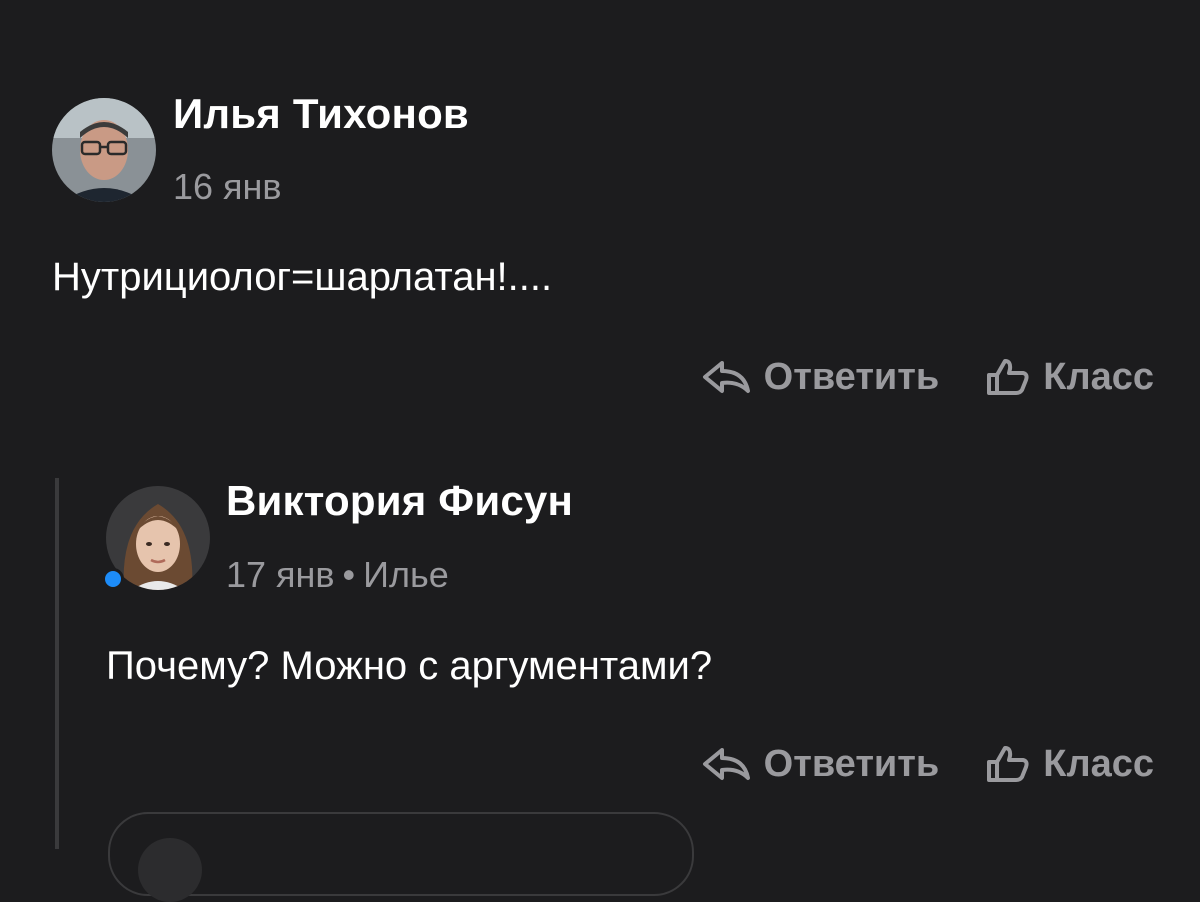 Image resolution: width=1200 pixels, height=902 pixels. I want to click on user-photo-icon, so click(104, 150).